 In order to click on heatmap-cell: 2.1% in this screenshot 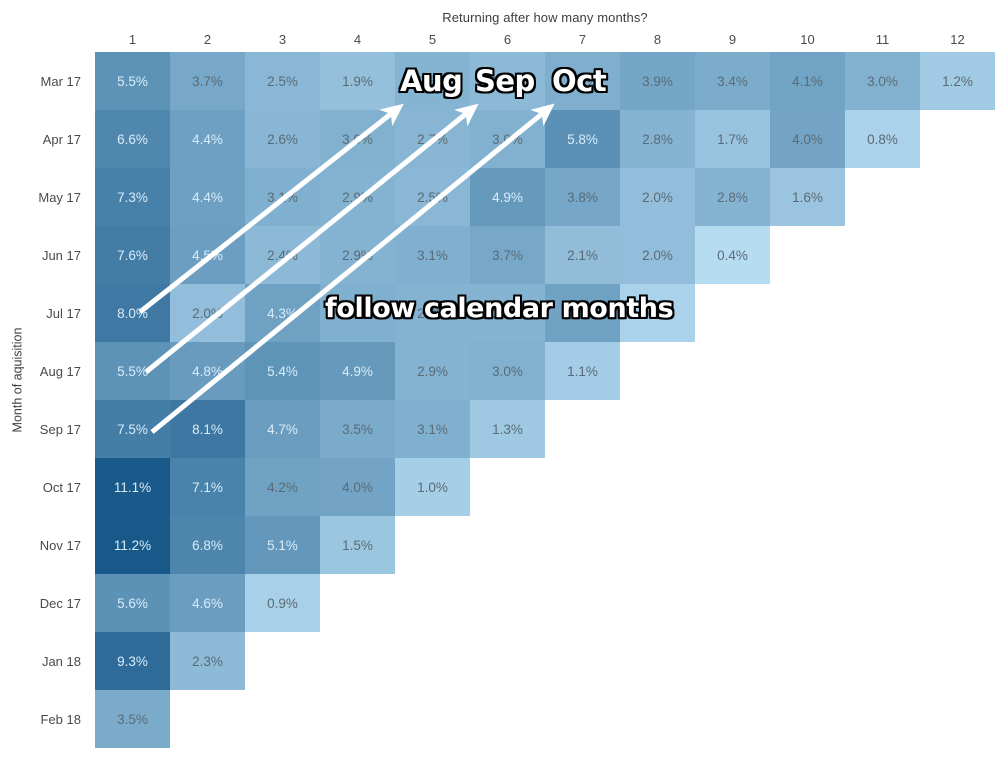, I will do `click(582, 255)`.